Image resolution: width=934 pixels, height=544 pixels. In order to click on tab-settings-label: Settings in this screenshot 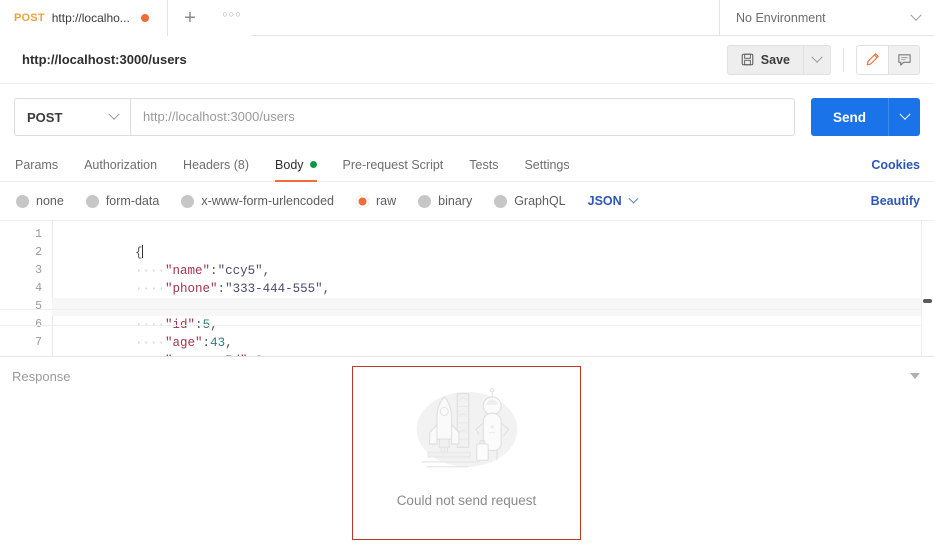, I will do `click(547, 164)`.